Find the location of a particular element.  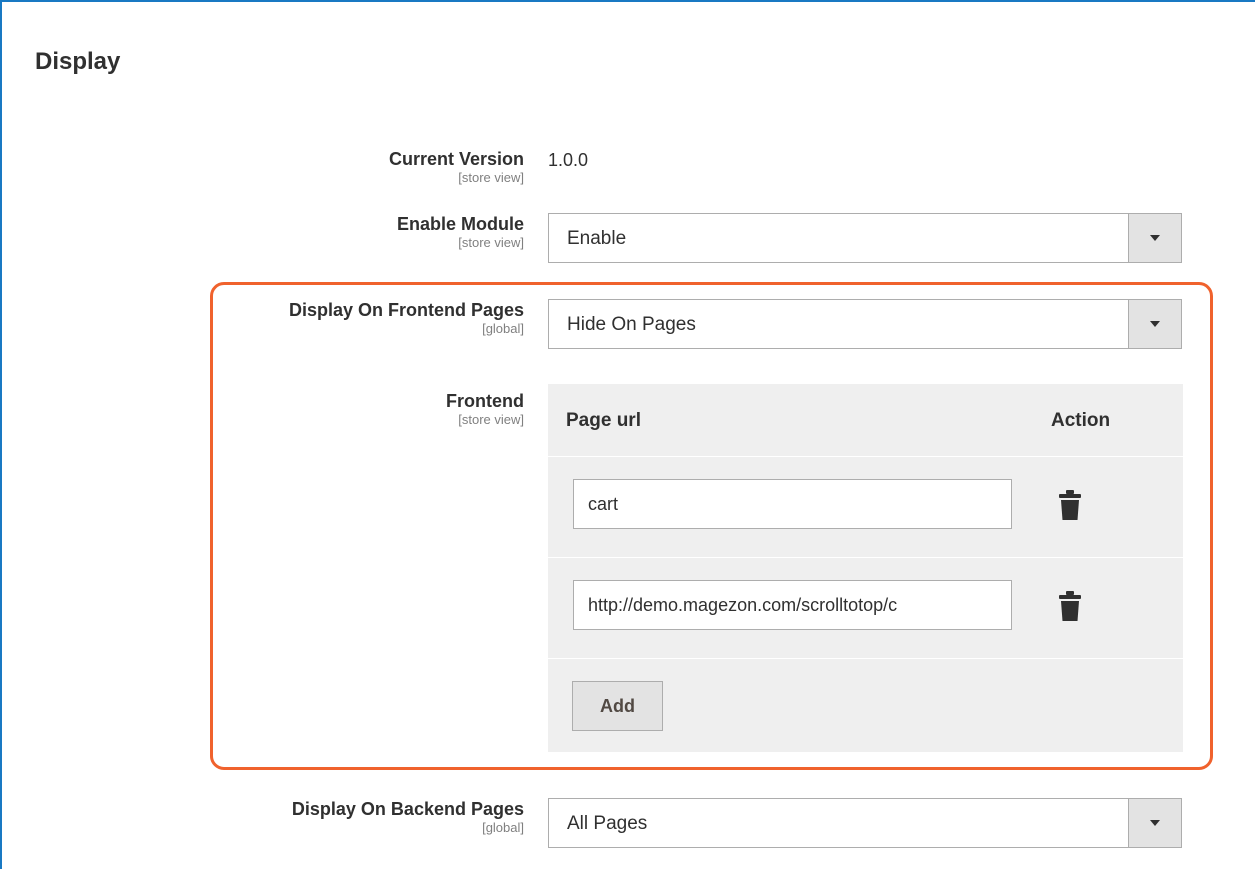

add-row-button: Add is located at coordinates (617, 706).